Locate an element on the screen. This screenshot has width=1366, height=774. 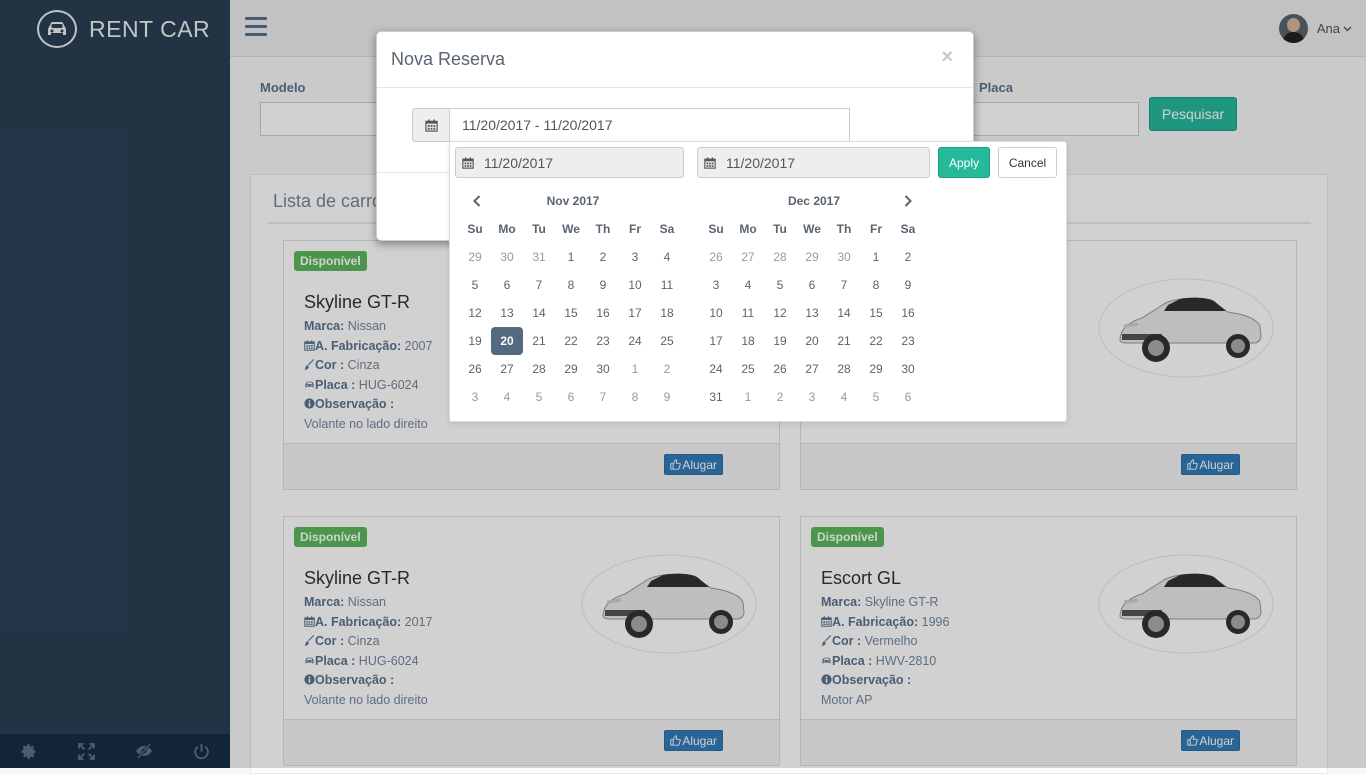
apply-button: Apply is located at coordinates (964, 162).